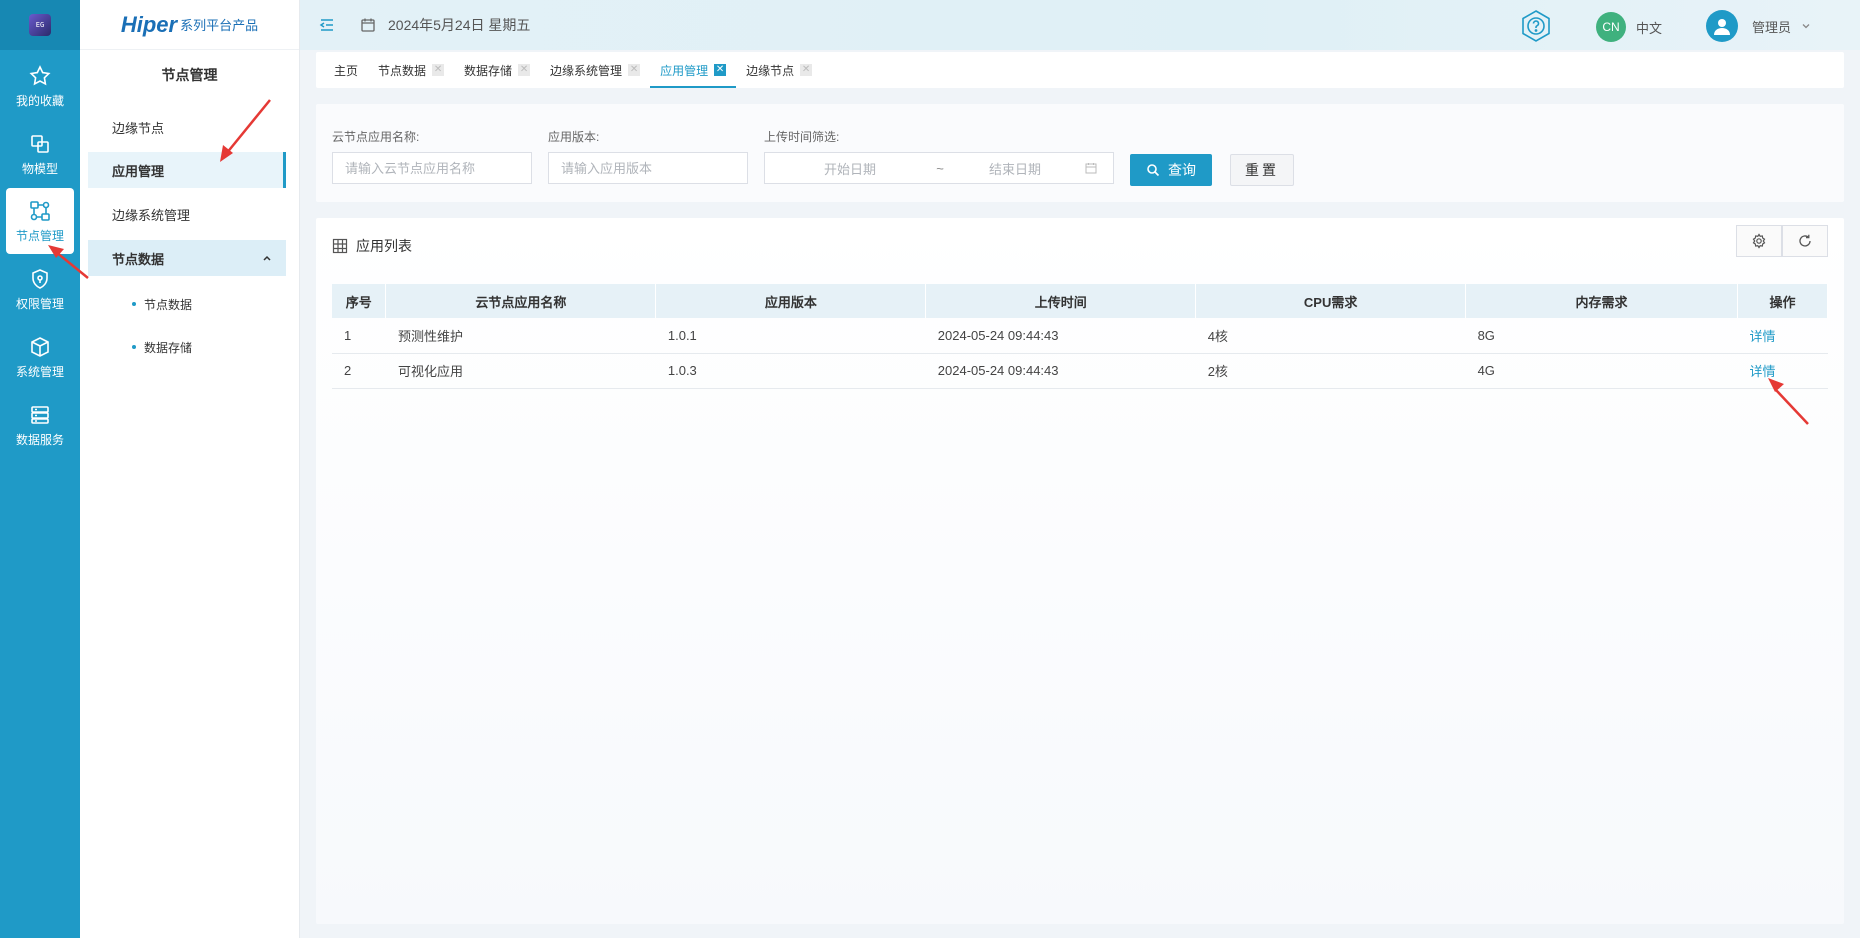 Image resolution: width=1860 pixels, height=938 pixels. I want to click on refresh-icon, so click(1805, 240).